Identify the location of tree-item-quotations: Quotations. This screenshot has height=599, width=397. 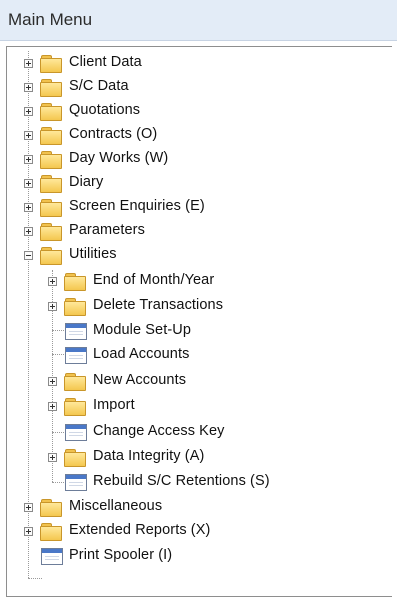
(197, 111).